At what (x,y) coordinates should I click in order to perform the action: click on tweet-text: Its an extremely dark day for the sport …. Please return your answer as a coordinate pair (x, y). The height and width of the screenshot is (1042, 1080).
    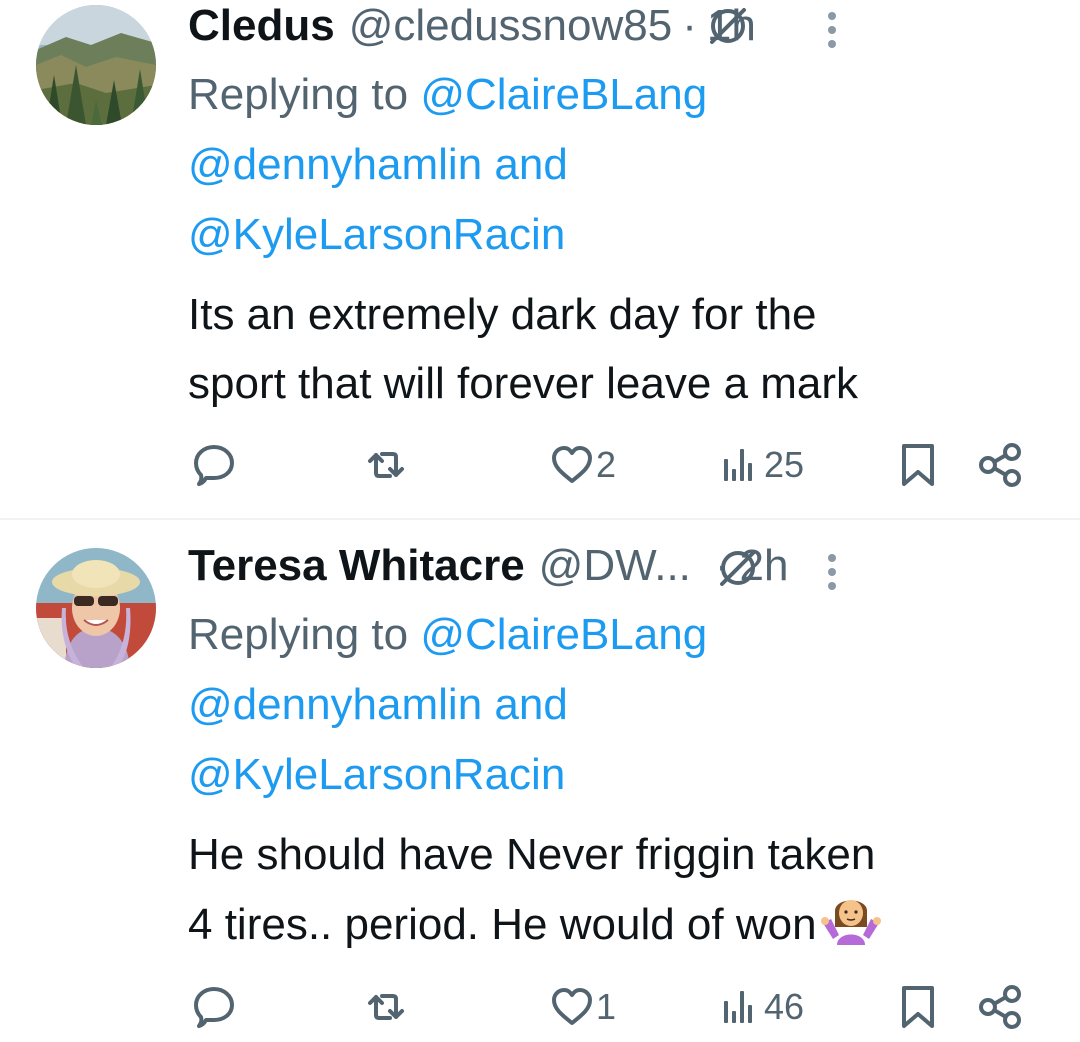
    Looking at the image, I should click on (603, 349).